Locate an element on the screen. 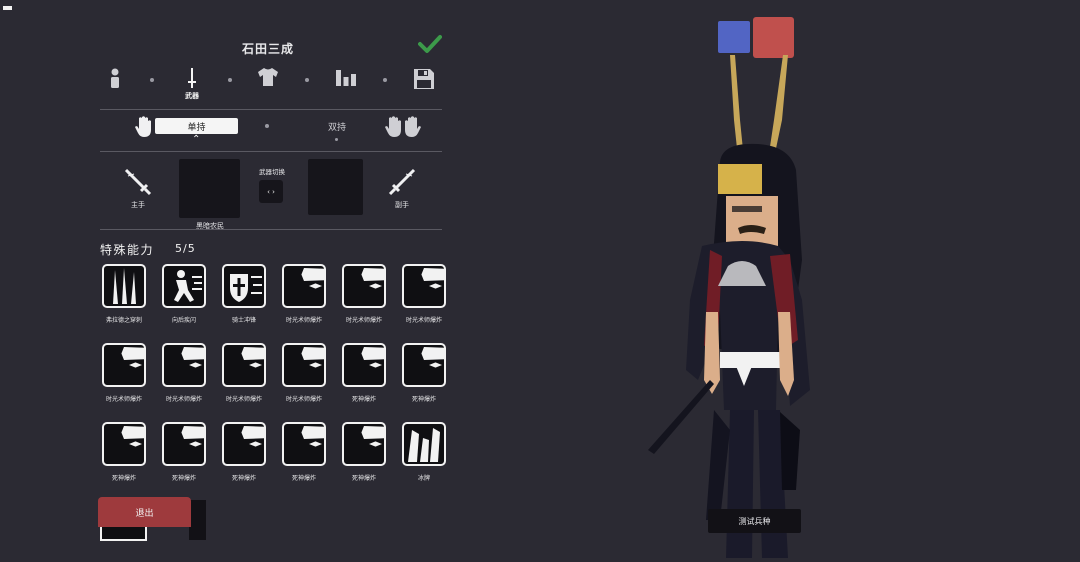  spikes-icon is located at coordinates (124, 286).